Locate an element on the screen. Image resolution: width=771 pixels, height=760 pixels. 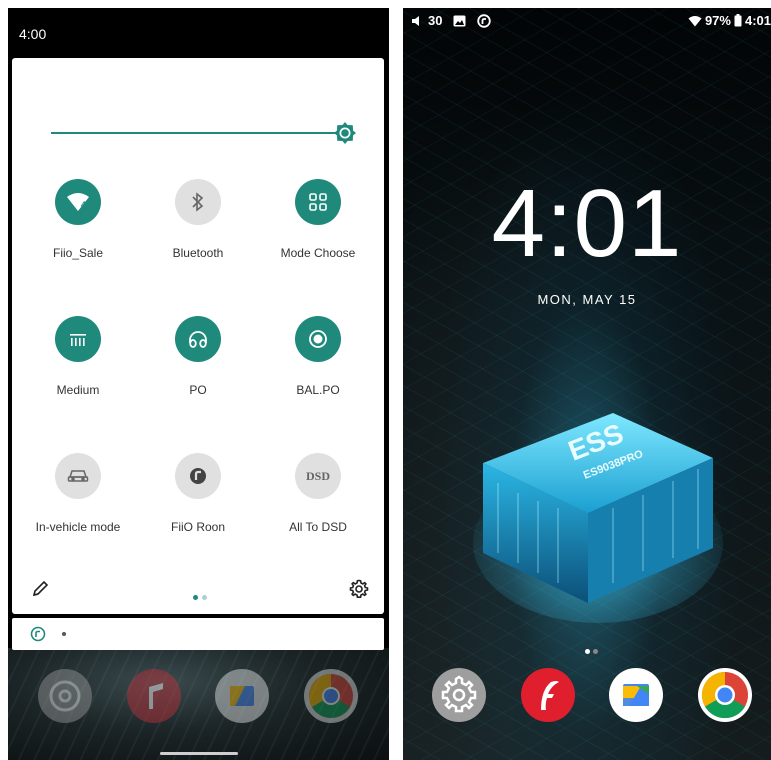
notification-bar is located at coordinates (198, 634).